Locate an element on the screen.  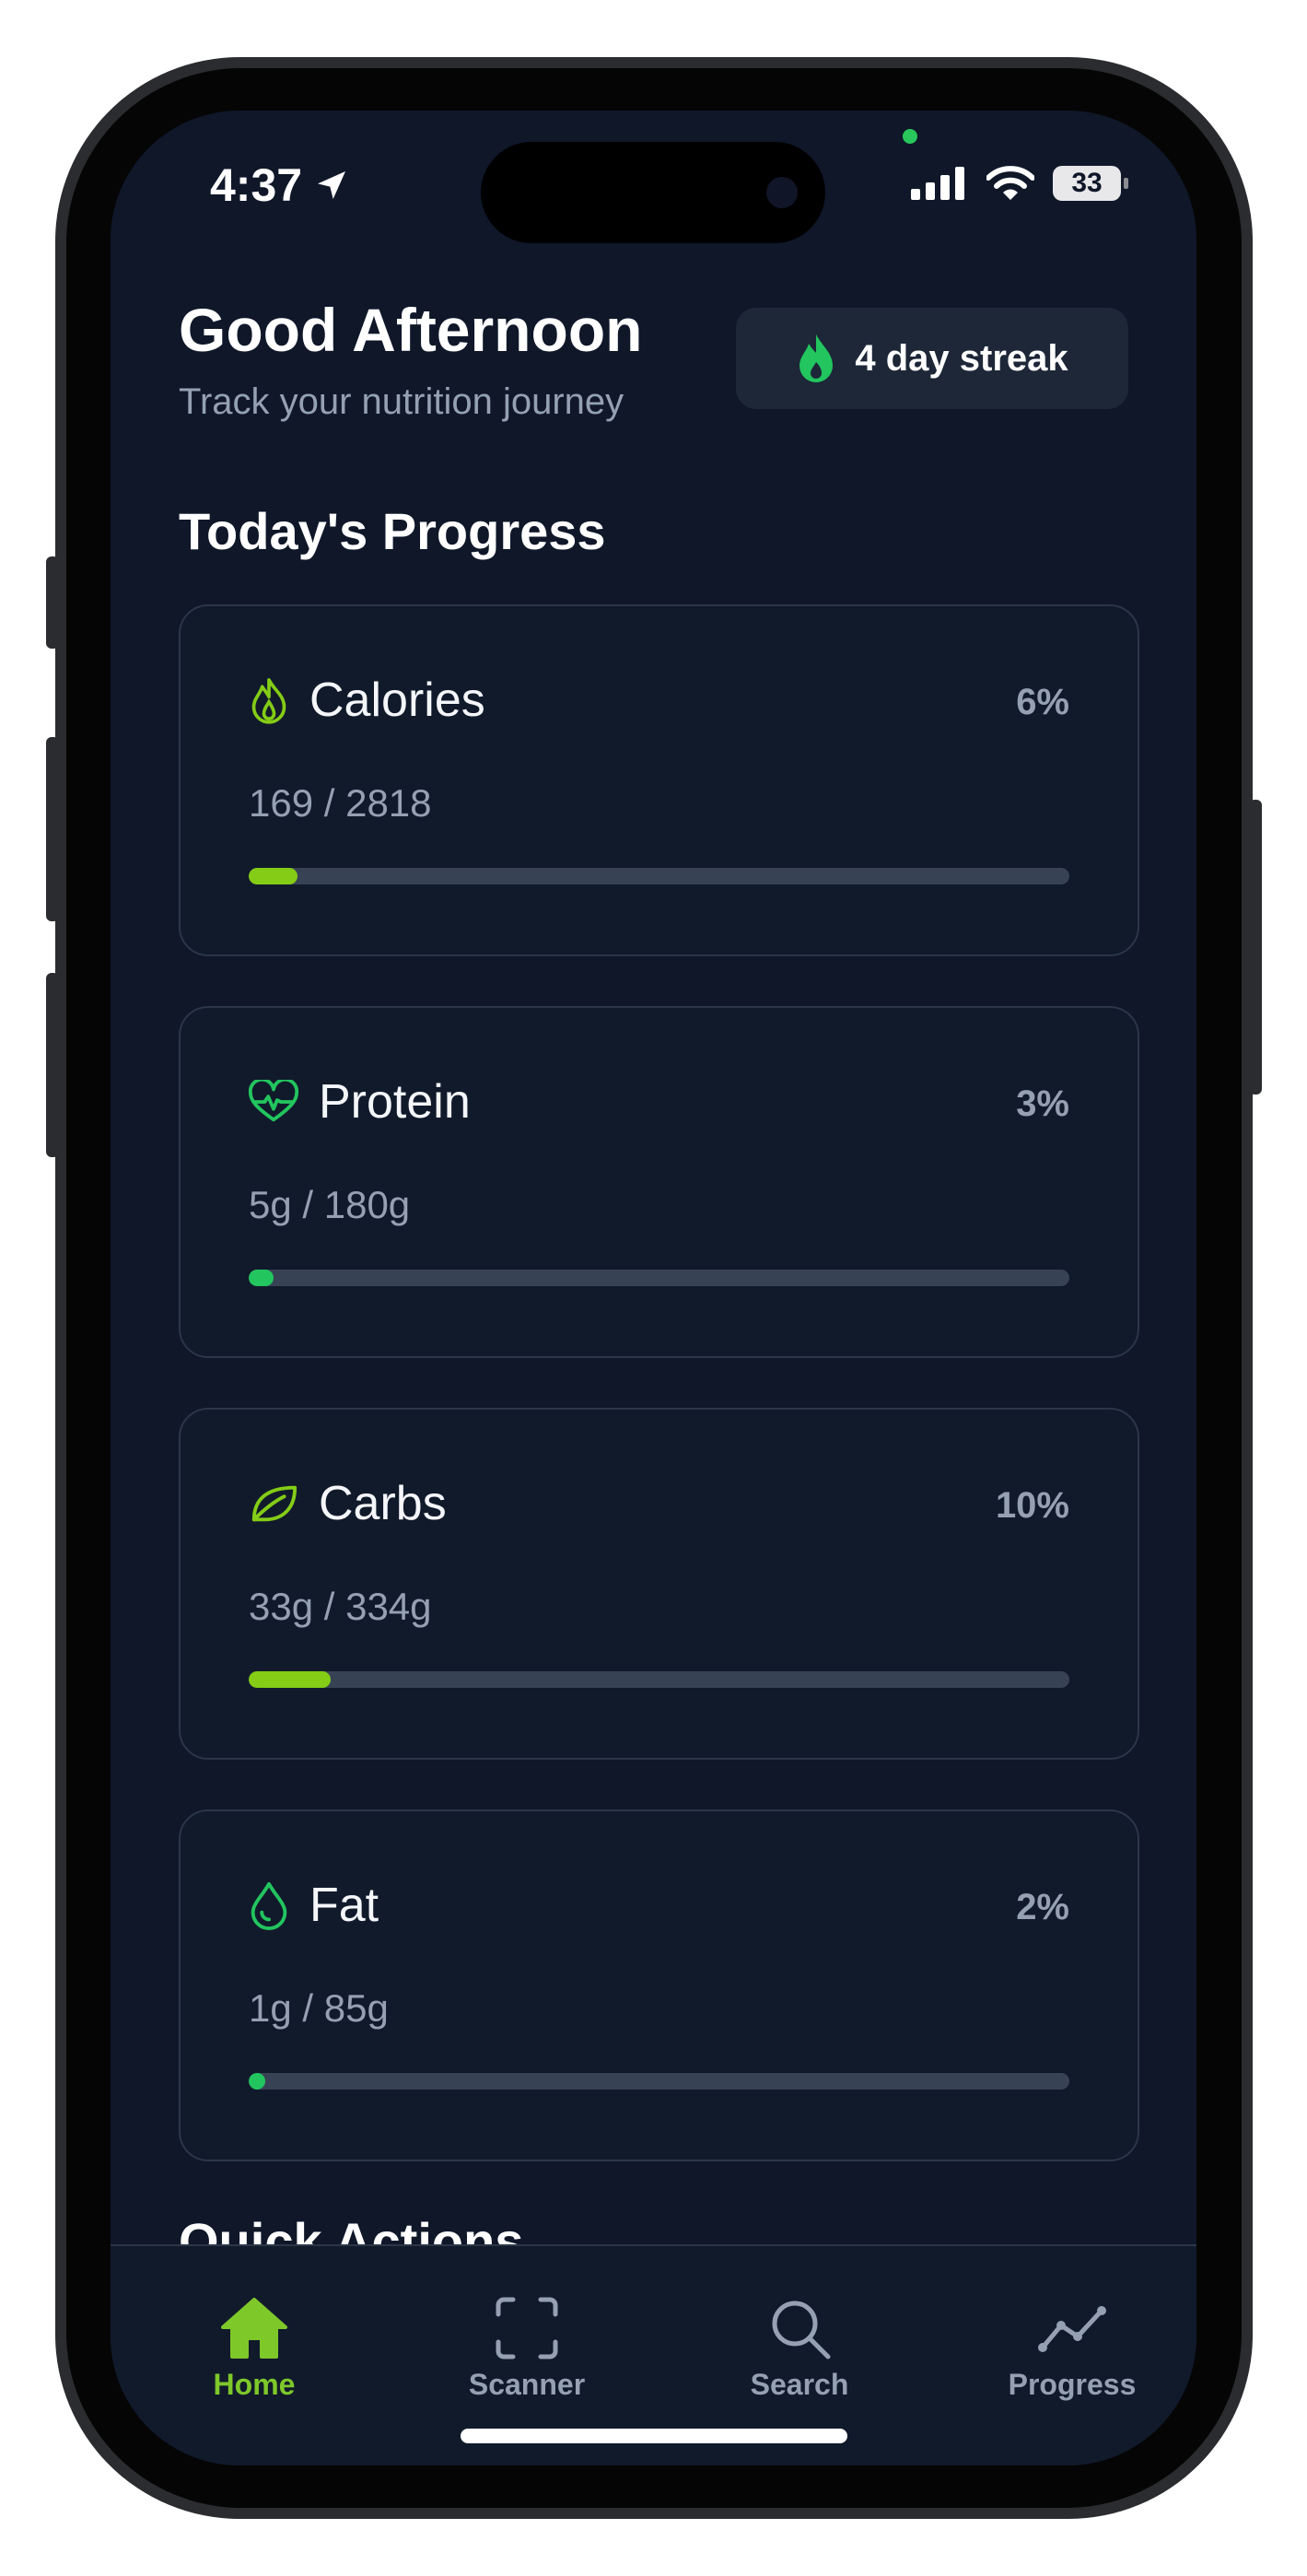
tab-home: Home is located at coordinates (255, 2349).